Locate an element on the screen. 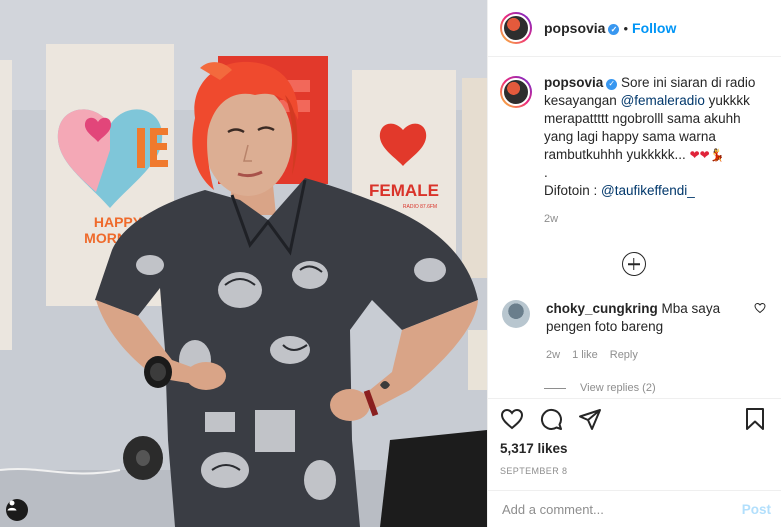 The image size is (781, 527). post-actions: 5,317 likes SEPTEMBER 8 is located at coordinates (634, 444).